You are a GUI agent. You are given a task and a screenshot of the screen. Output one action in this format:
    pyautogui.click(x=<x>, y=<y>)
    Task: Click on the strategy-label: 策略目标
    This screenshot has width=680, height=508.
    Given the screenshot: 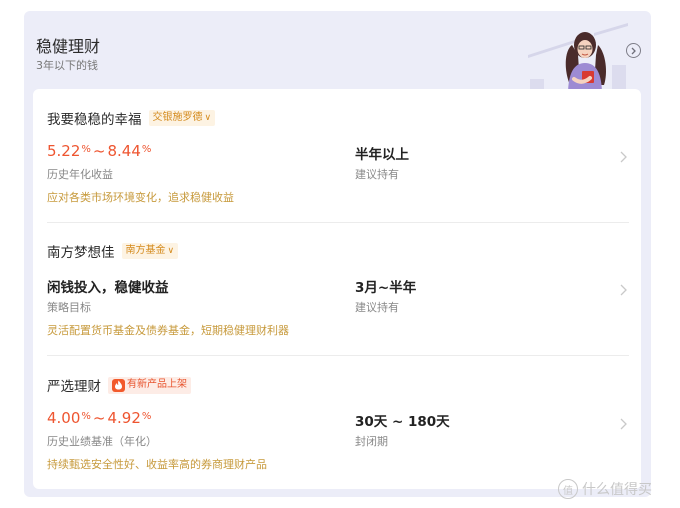 What is the action you would take?
    pyautogui.click(x=69, y=307)
    